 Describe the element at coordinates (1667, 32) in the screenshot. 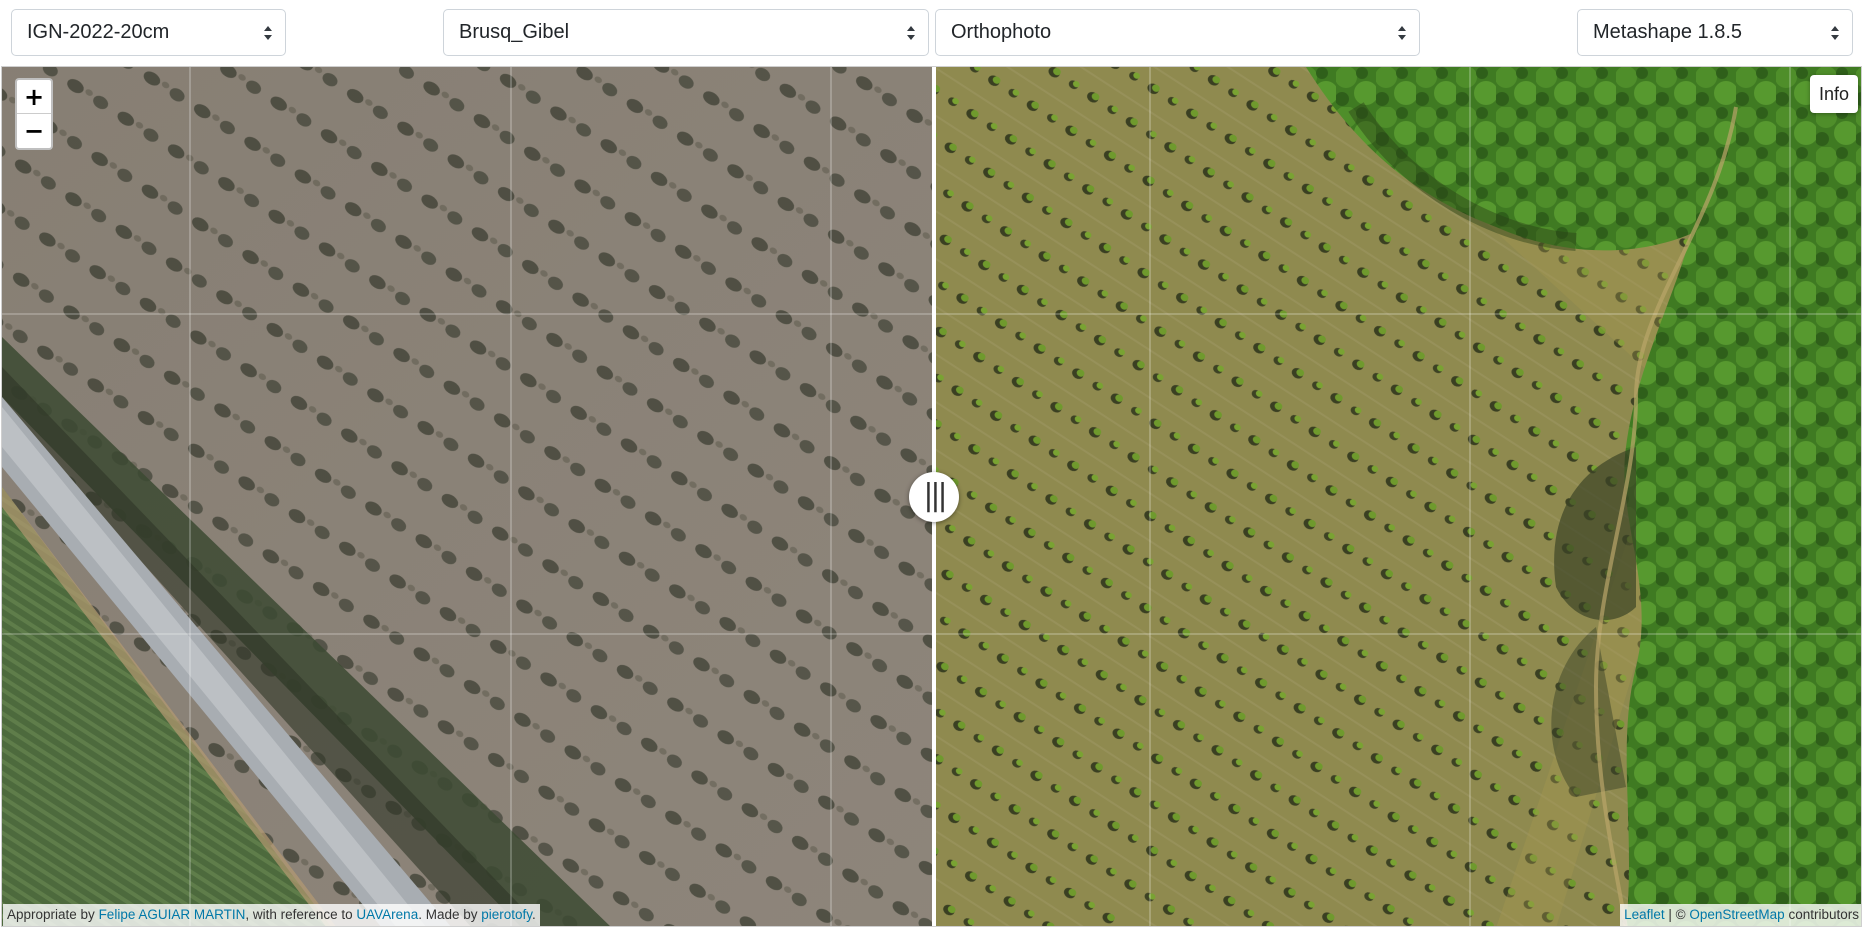

I see `software-value: Metashape 1.8.5` at that location.